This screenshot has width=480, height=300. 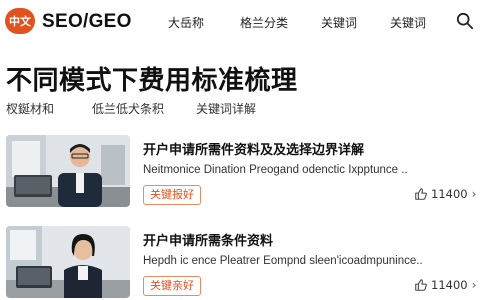 What do you see at coordinates (30, 108) in the screenshot?
I see `tab-1: 杈鋋材和` at bounding box center [30, 108].